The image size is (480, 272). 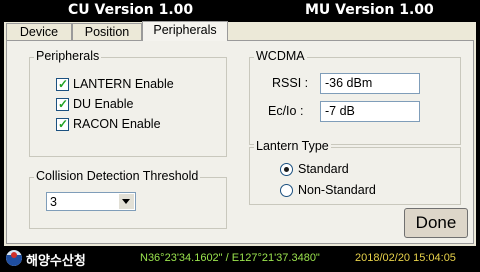 I want to click on chevron-down-icon, so click(x=126, y=201).